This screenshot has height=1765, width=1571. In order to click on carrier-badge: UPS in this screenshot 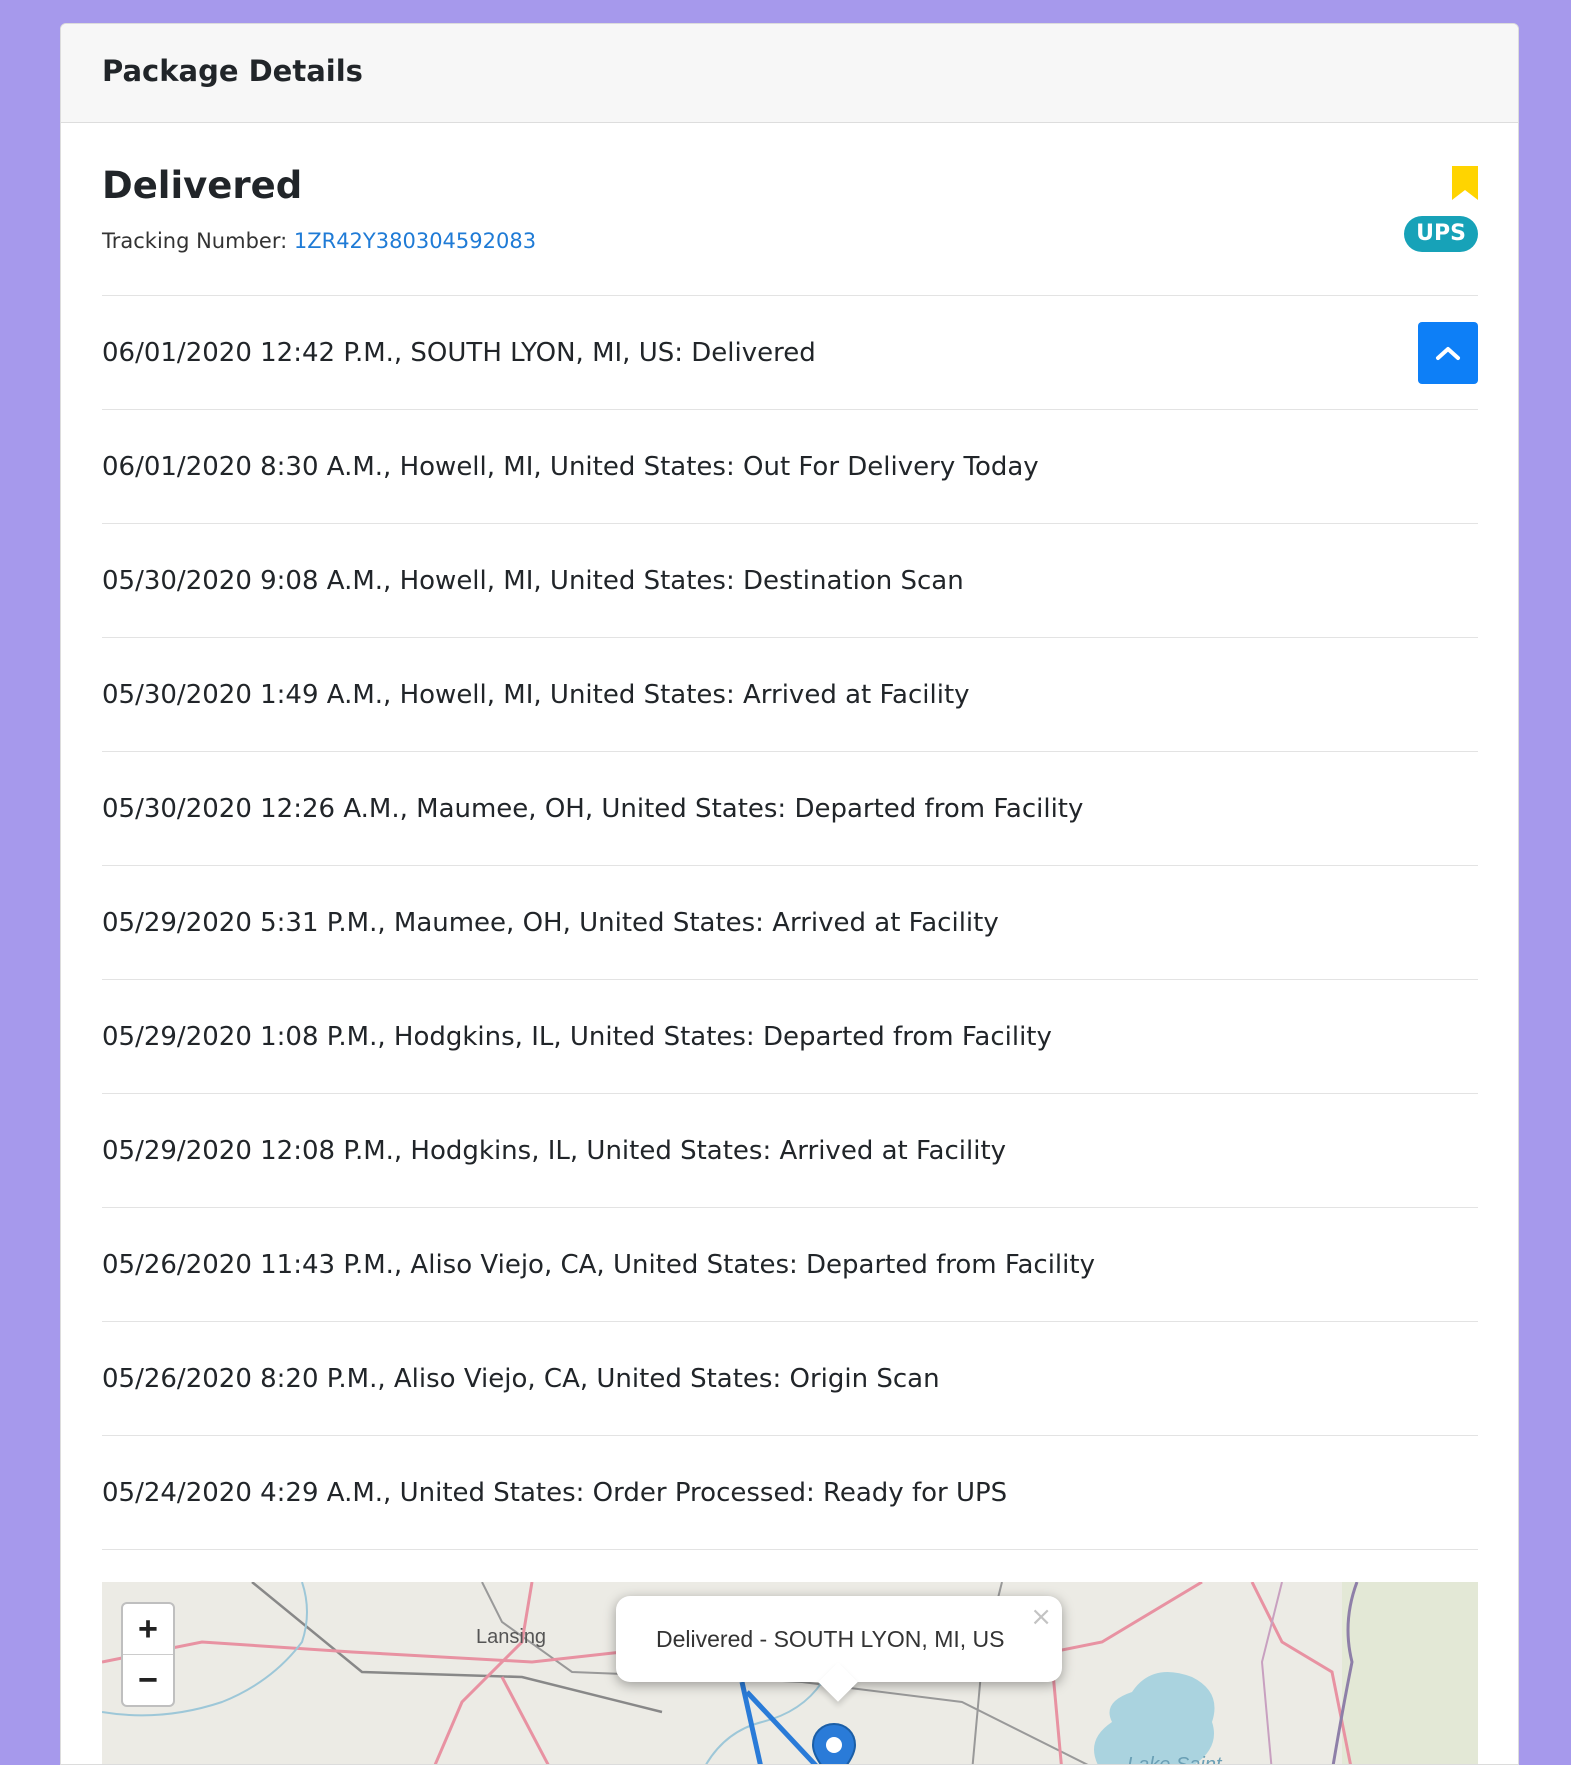, I will do `click(1441, 234)`.